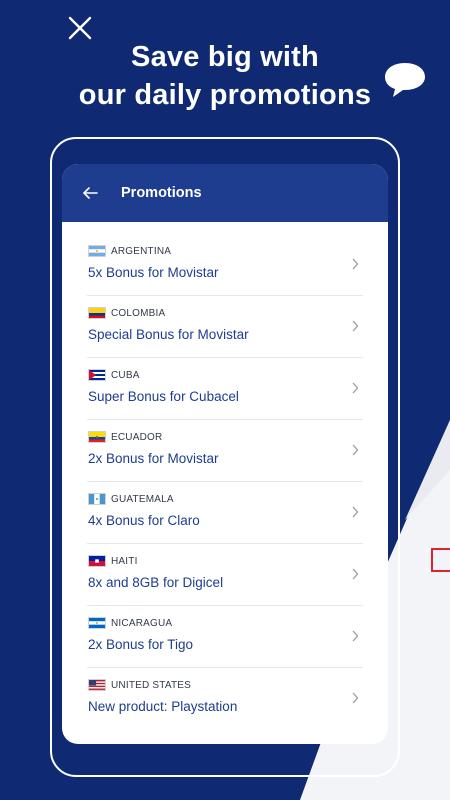  I want to click on ecuador-flag-icon, so click(97, 437).